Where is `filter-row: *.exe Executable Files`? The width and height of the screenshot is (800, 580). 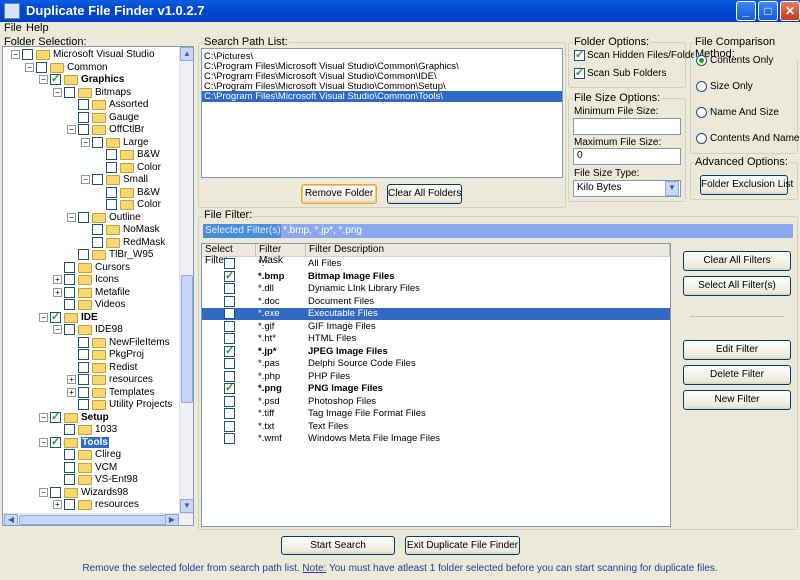 filter-row: *.exe Executable Files is located at coordinates (436, 314).